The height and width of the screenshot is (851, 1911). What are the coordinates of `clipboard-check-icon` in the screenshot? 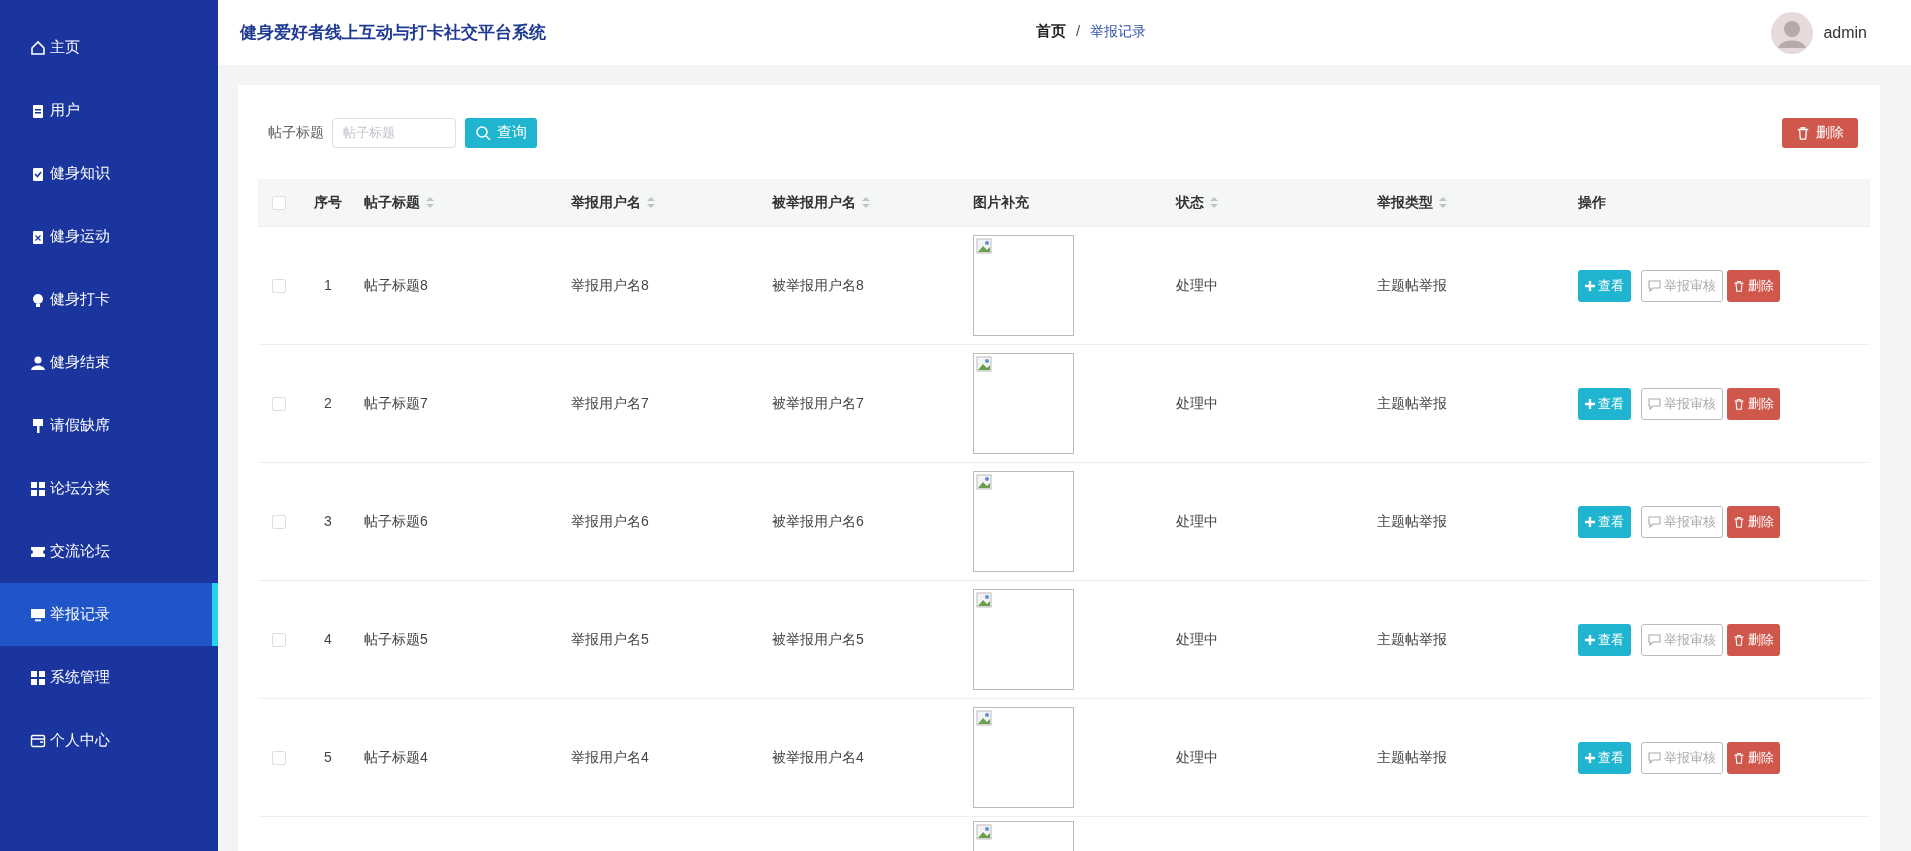 It's located at (38, 173).